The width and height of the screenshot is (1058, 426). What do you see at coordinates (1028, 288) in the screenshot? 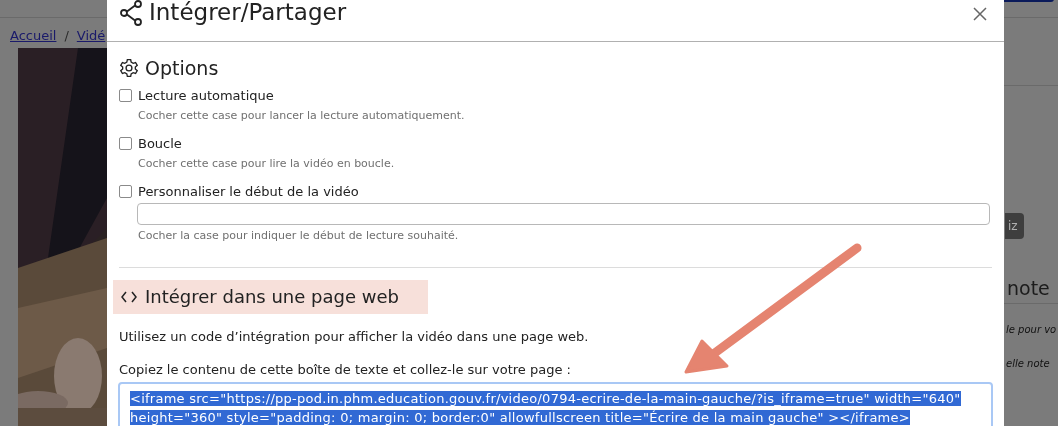
I see `section-heading: note` at bounding box center [1028, 288].